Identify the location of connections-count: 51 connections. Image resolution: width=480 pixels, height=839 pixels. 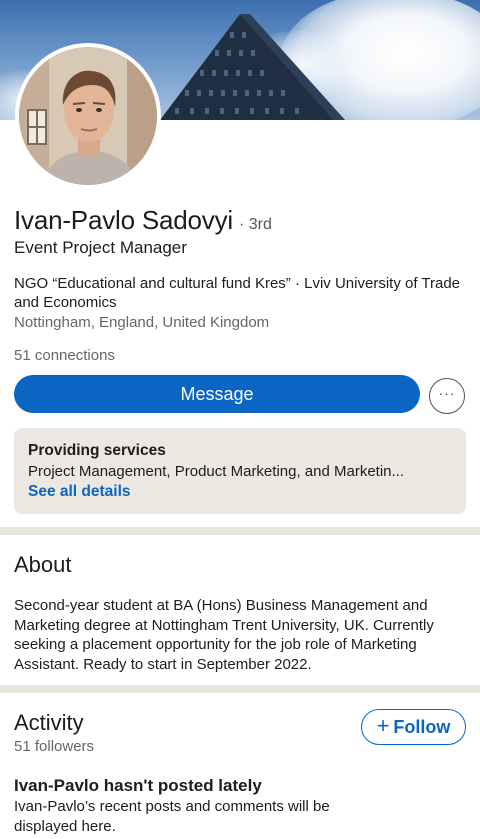
(64, 355).